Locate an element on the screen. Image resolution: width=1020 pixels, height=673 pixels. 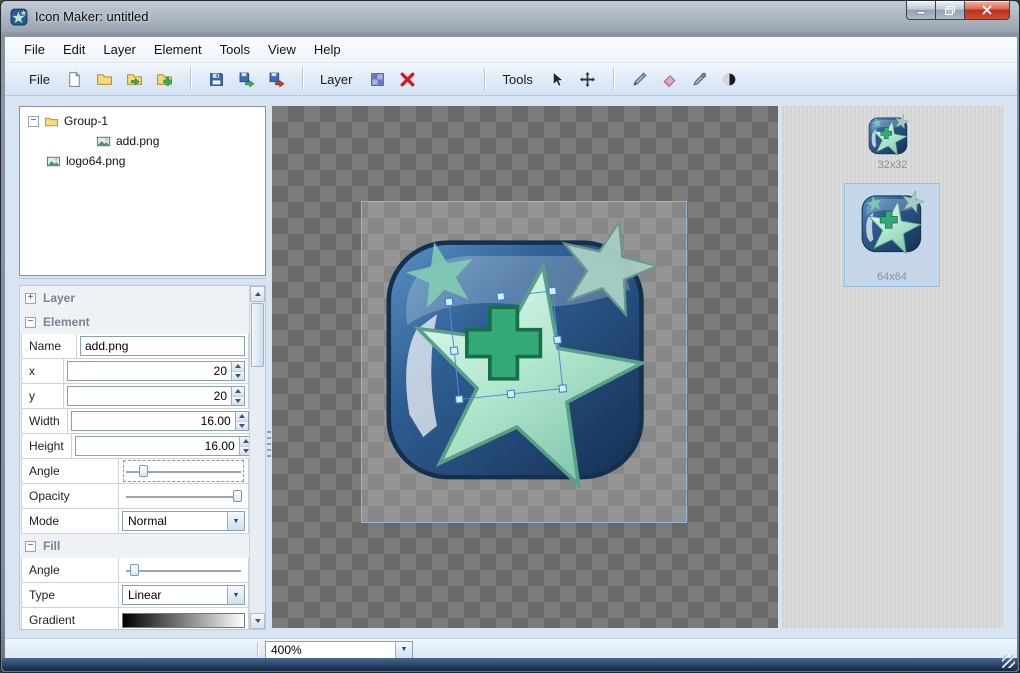
section-layer: + Layer is located at coordinates (135, 298).